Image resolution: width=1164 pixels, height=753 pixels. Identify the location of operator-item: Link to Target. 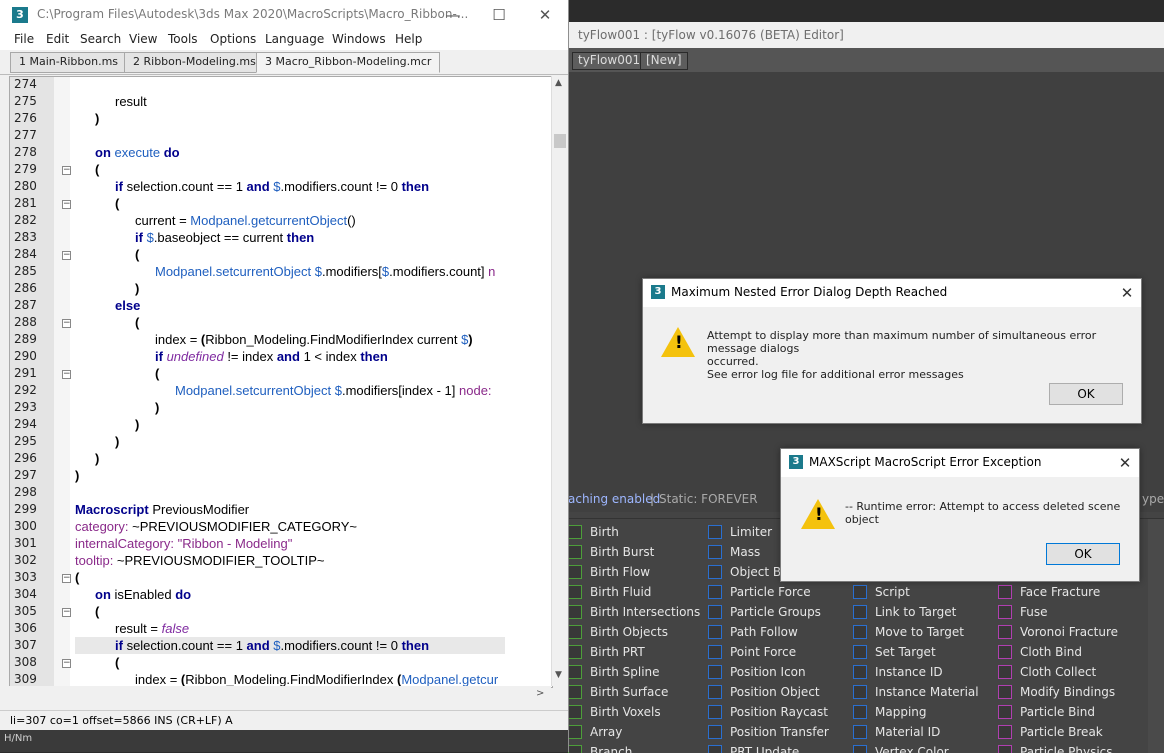
(925, 612).